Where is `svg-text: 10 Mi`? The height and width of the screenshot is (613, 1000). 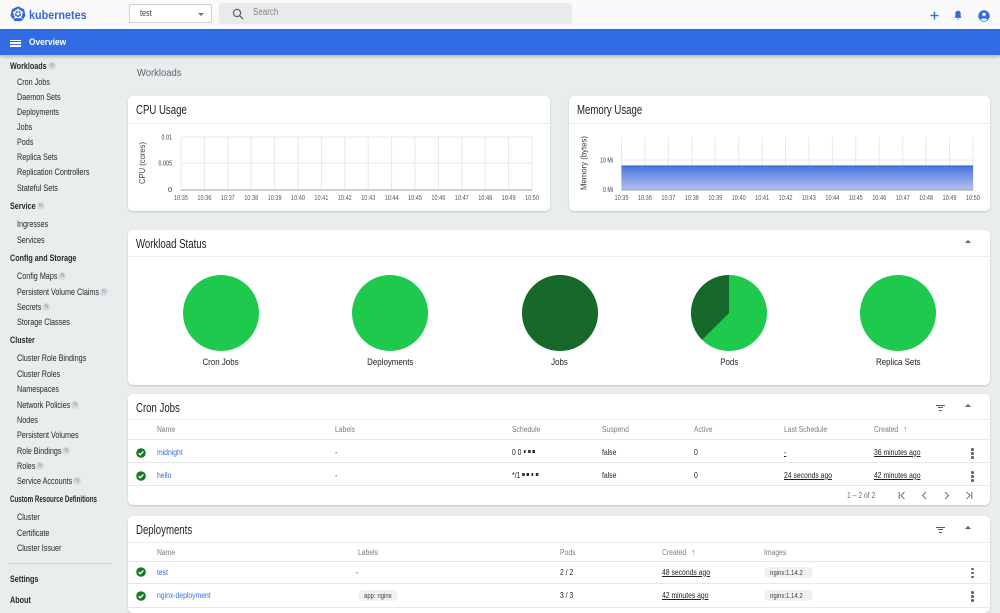
svg-text: 10 Mi is located at coordinates (606, 160).